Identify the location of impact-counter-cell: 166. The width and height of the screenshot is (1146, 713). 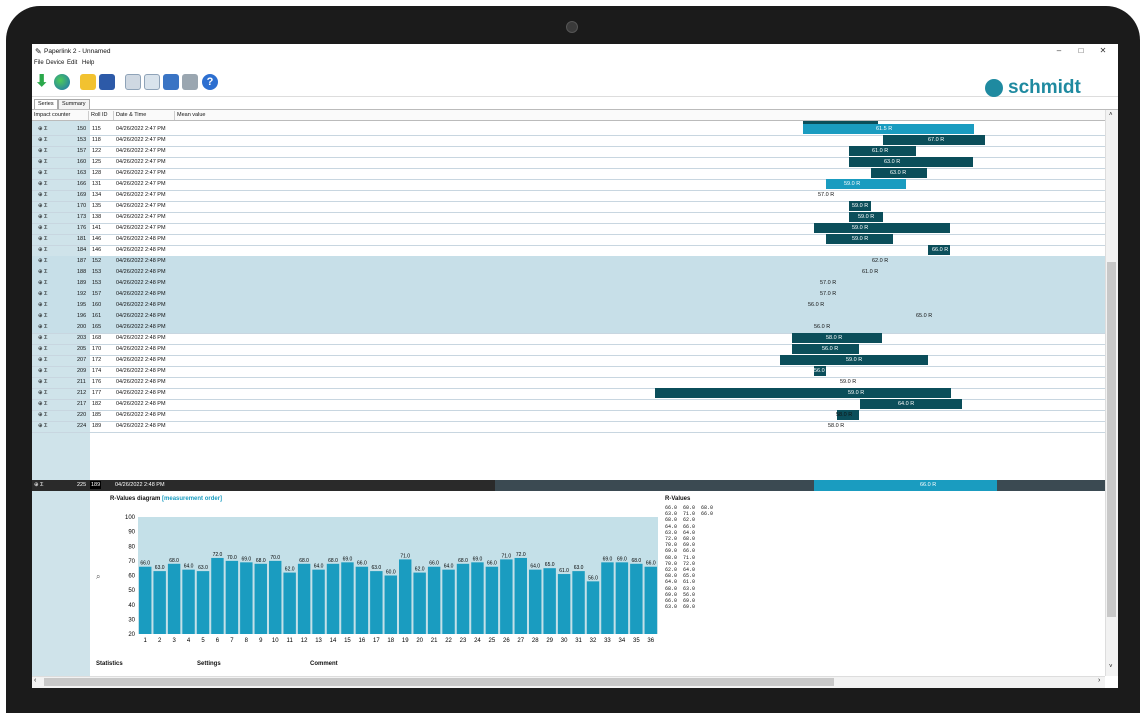
(82, 184).